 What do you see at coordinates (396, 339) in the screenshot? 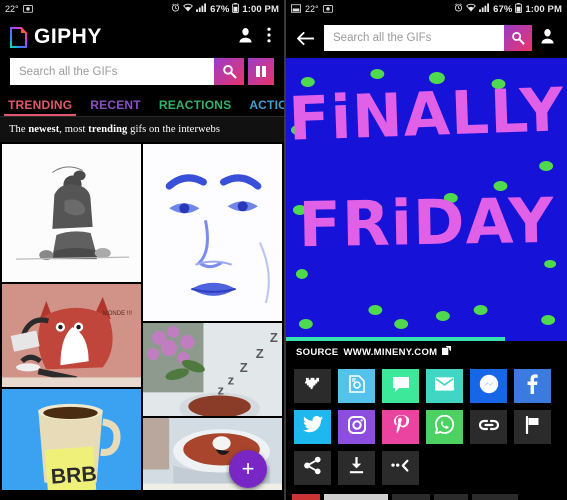
I see `gif-progress-bar` at bounding box center [396, 339].